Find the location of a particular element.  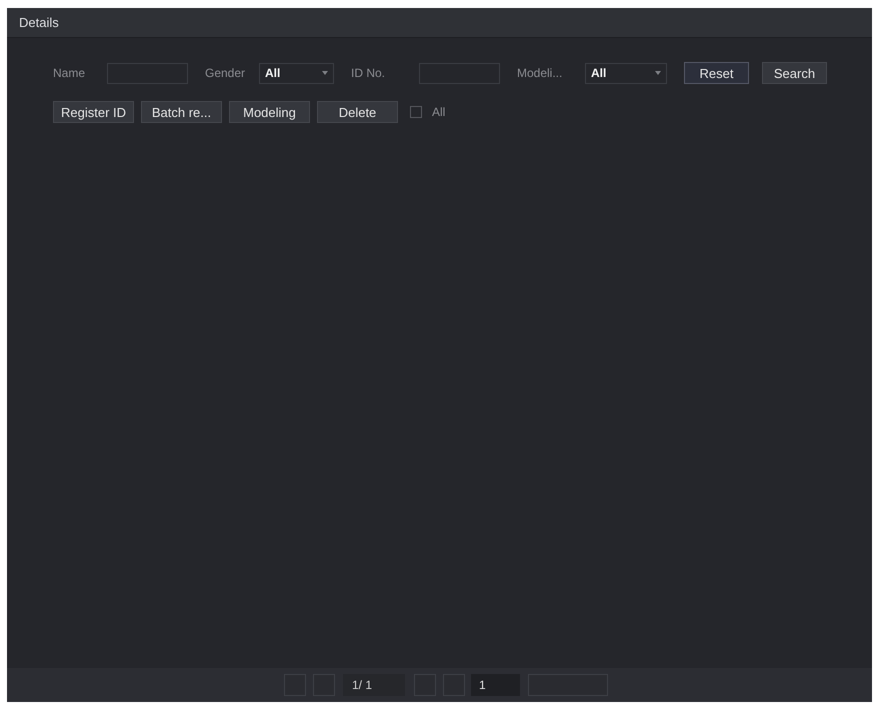

field-label: Gender is located at coordinates (225, 73).